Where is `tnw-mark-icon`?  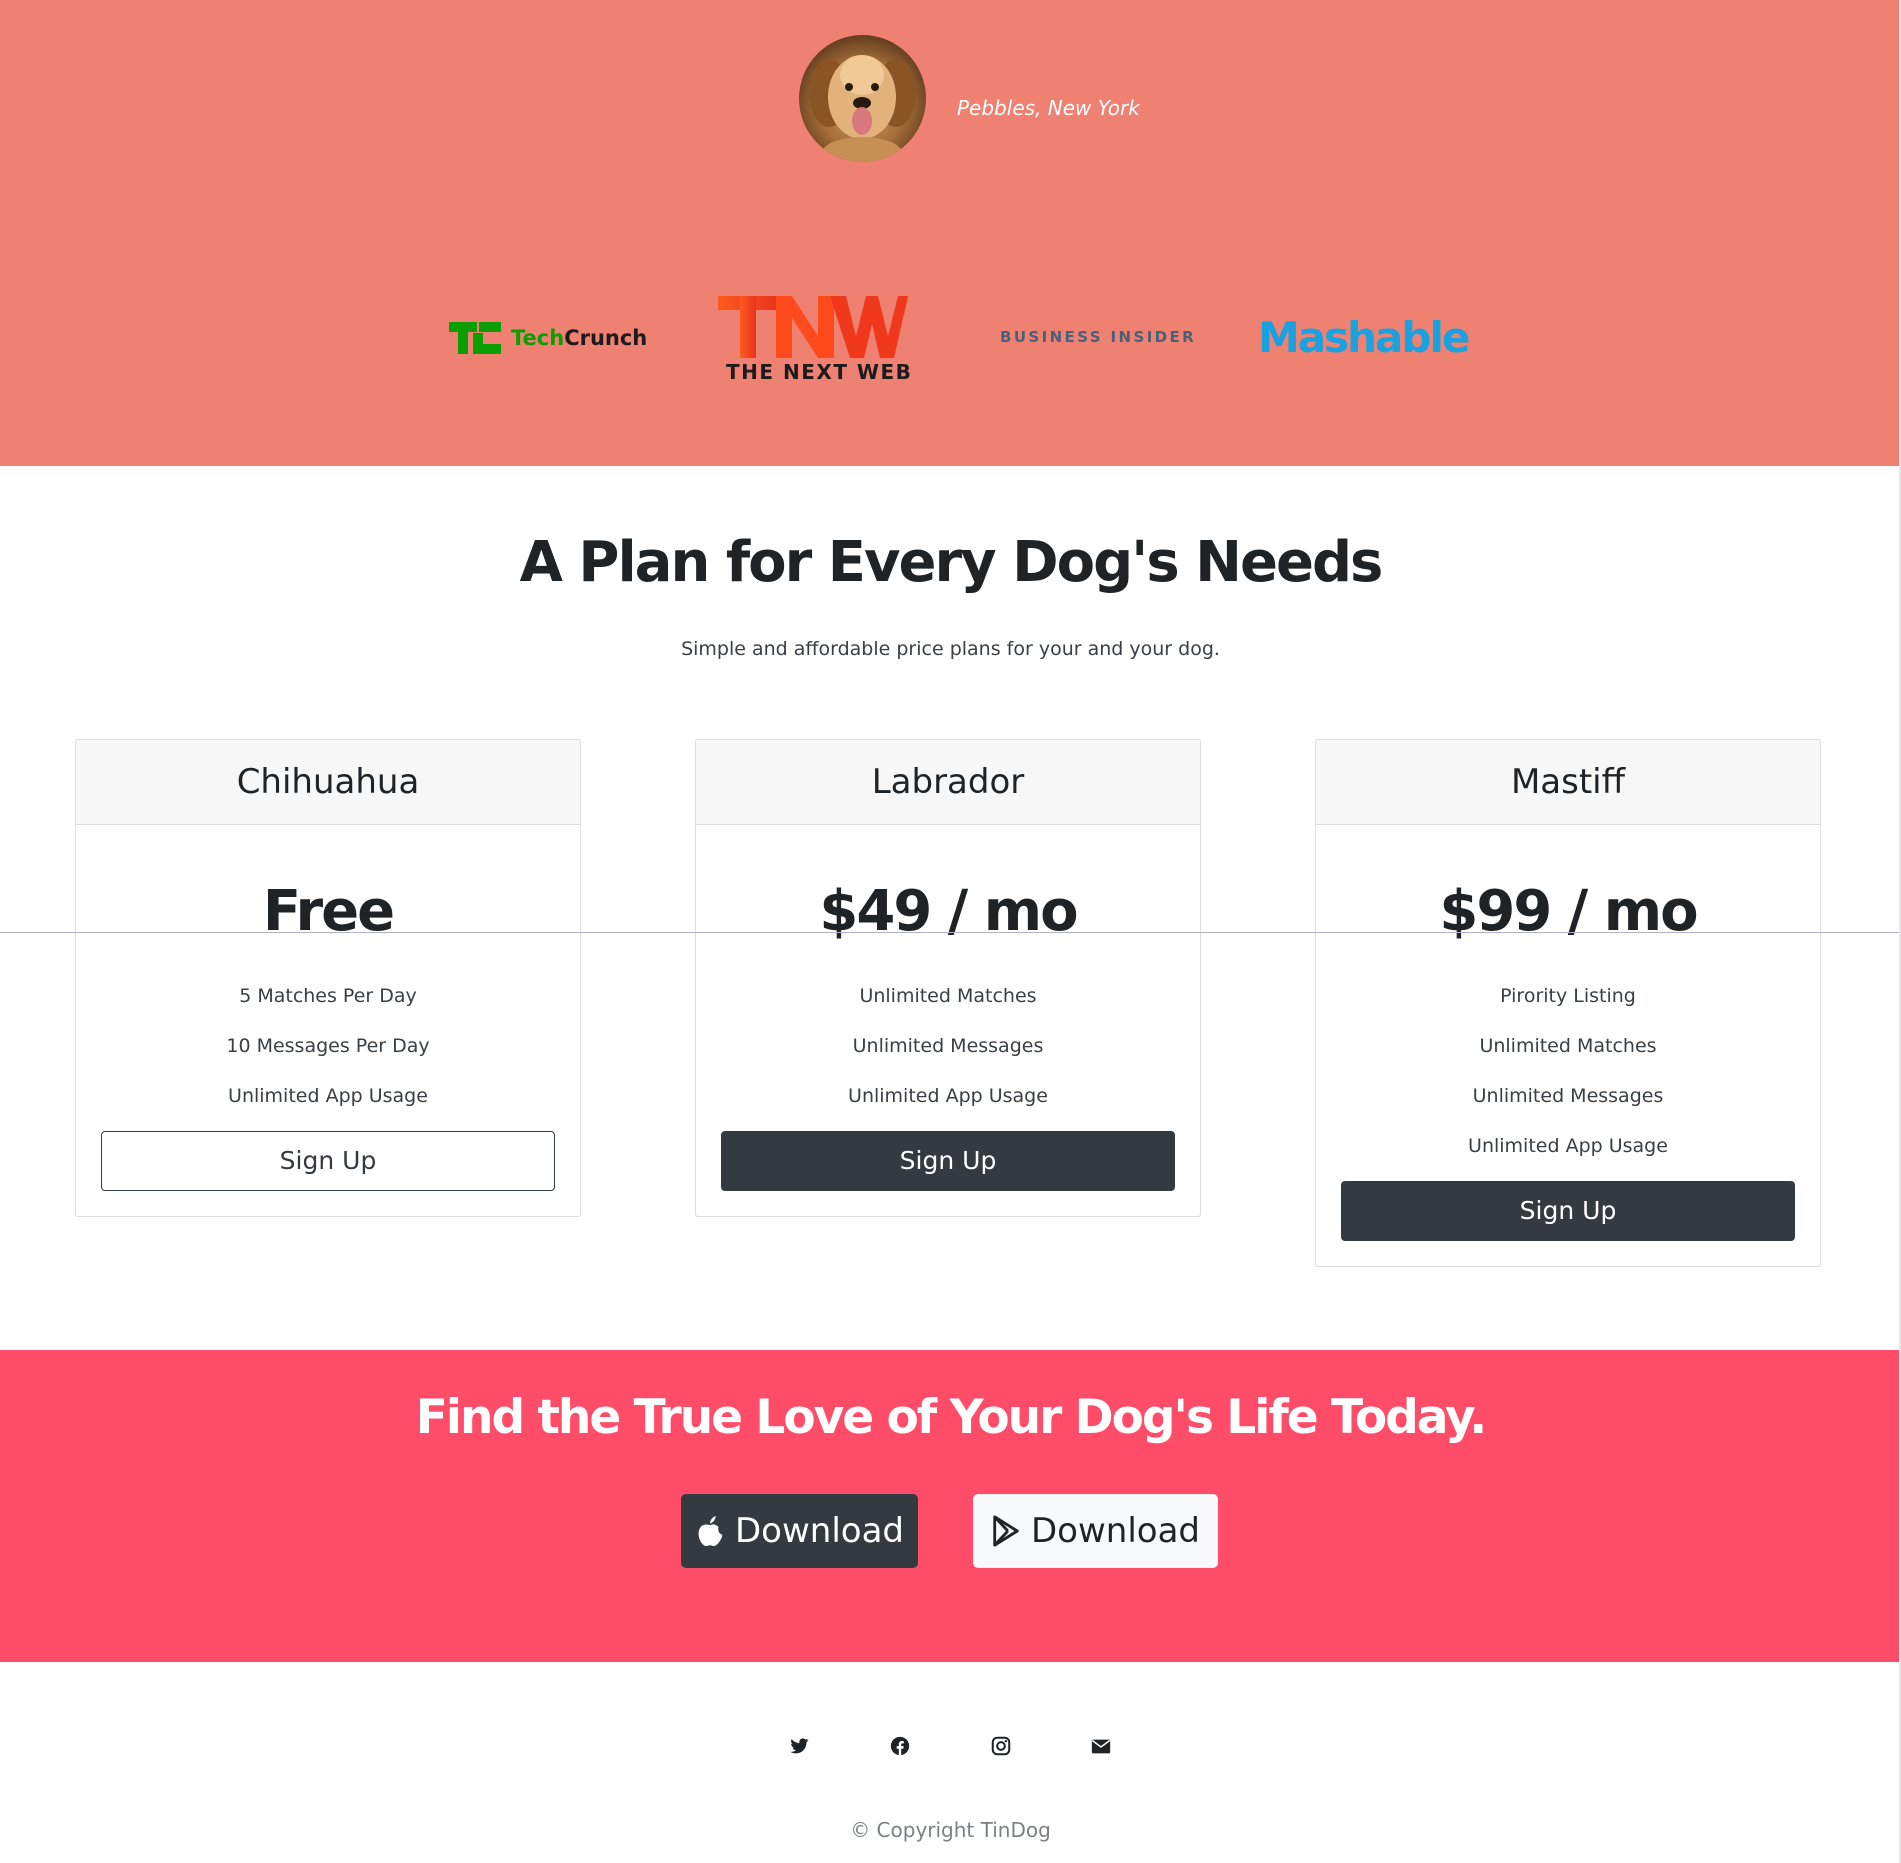
tnw-mark-icon is located at coordinates (813, 327).